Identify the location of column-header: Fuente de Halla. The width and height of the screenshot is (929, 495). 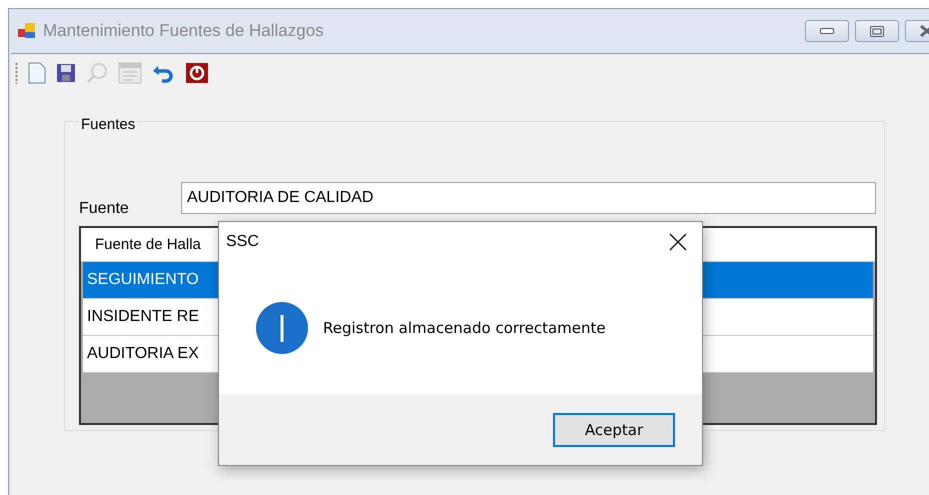
(141, 244).